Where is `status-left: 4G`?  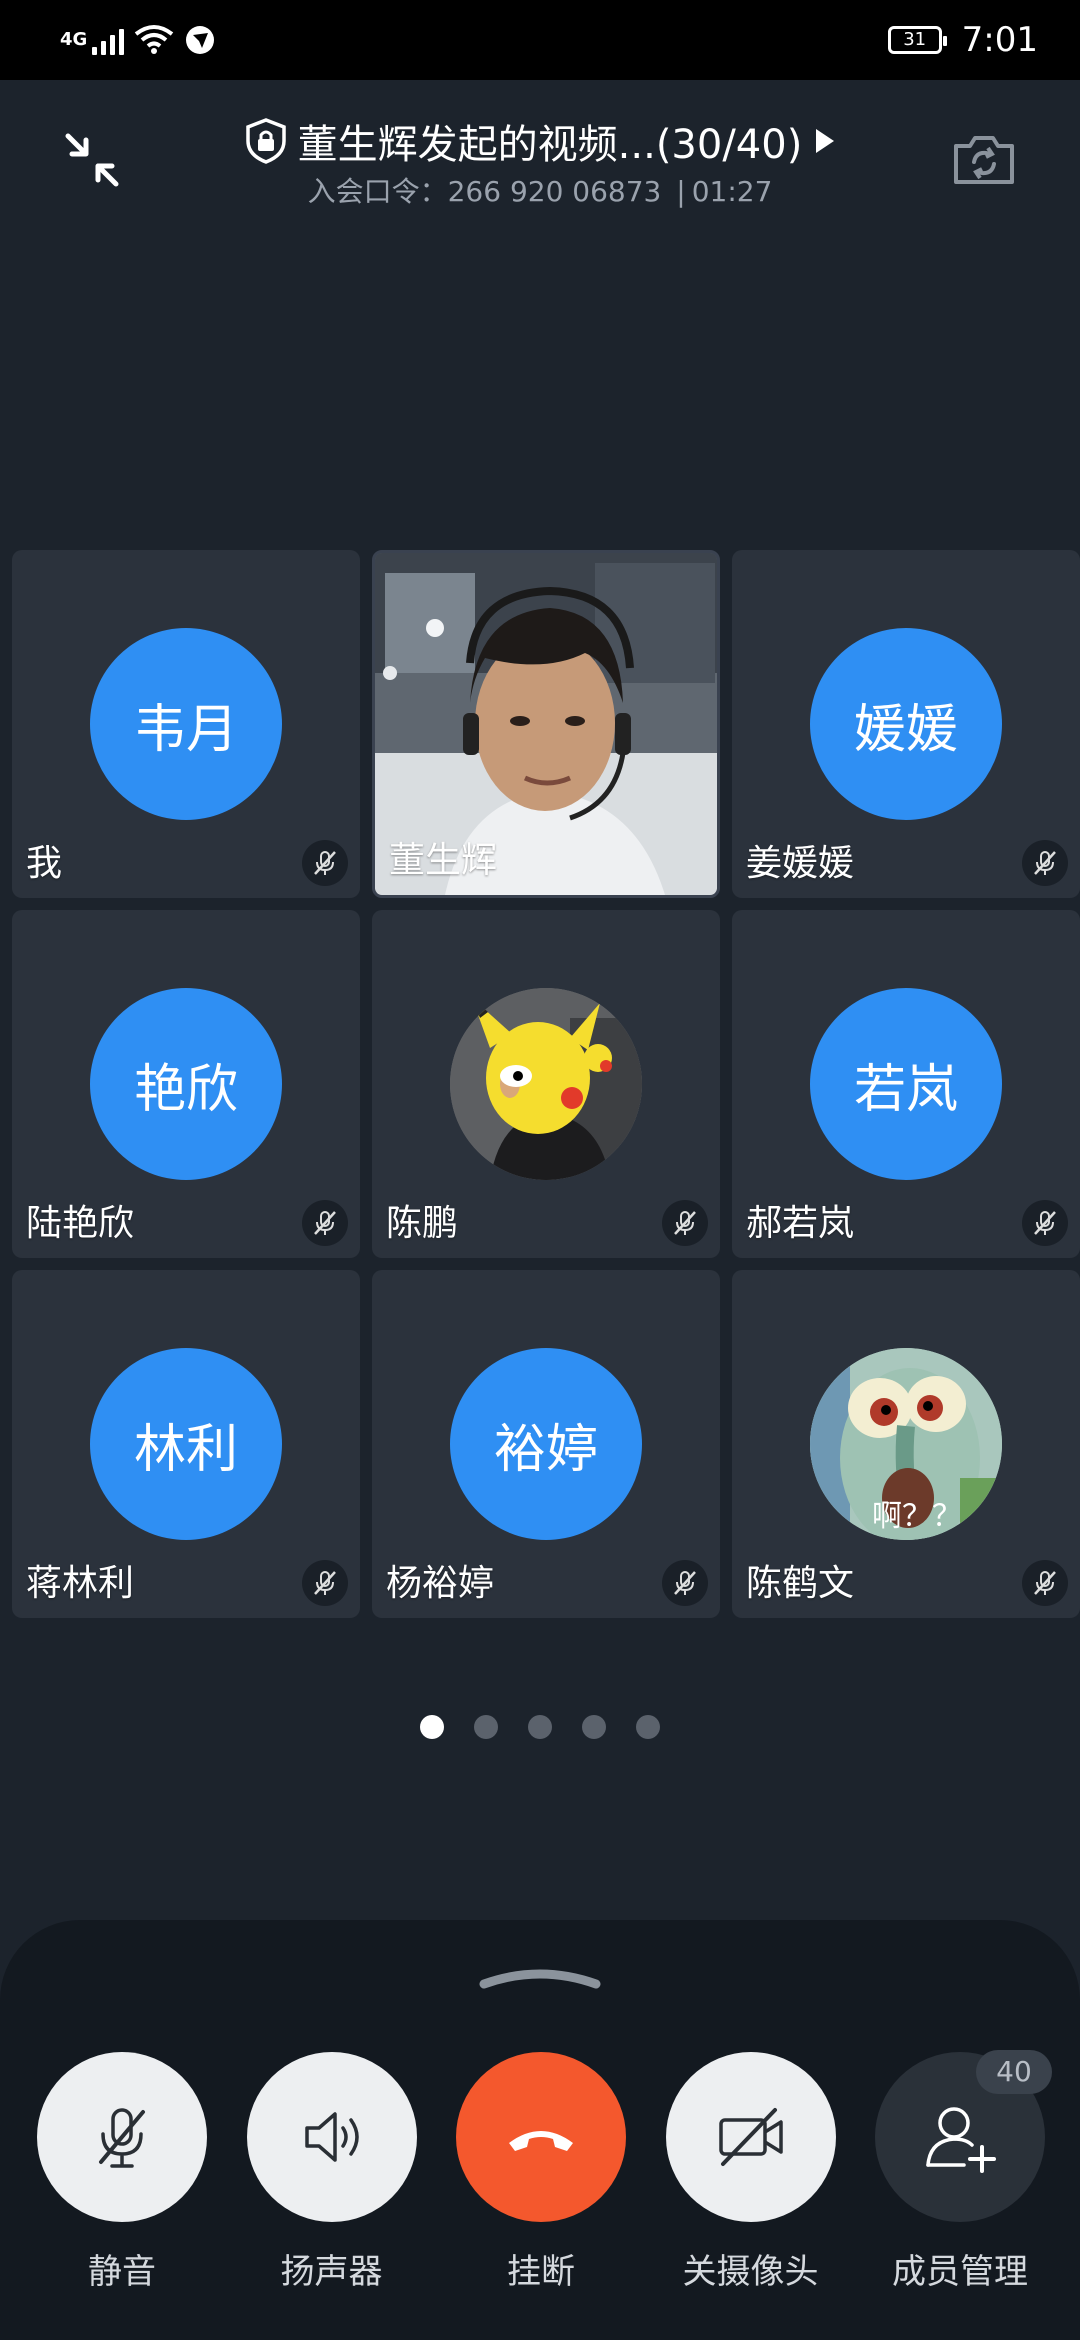 status-left: 4G is located at coordinates (138, 40).